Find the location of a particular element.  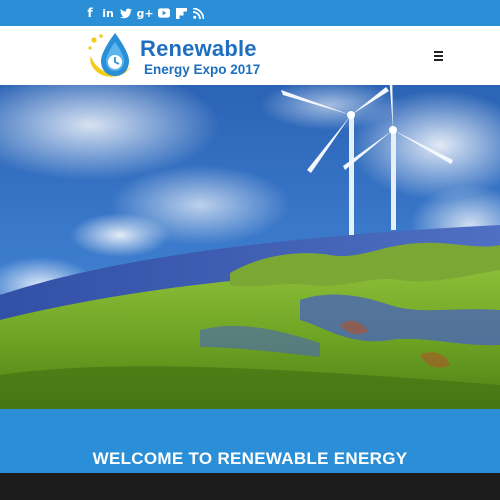

facebook-icon: f is located at coordinates (90, 13).